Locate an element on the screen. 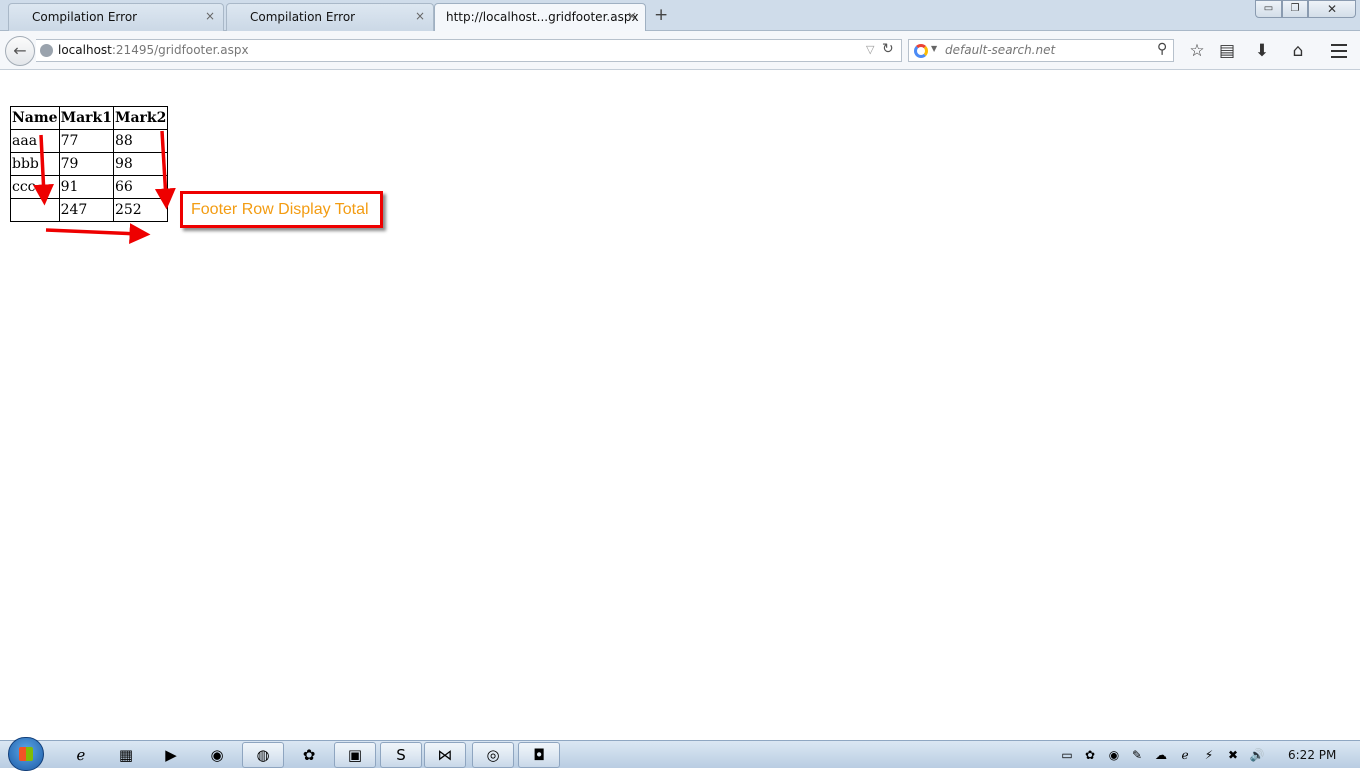 The width and height of the screenshot is (1360, 771). url-text: localhost:21495/gridfooter.aspx is located at coordinates (153, 50).